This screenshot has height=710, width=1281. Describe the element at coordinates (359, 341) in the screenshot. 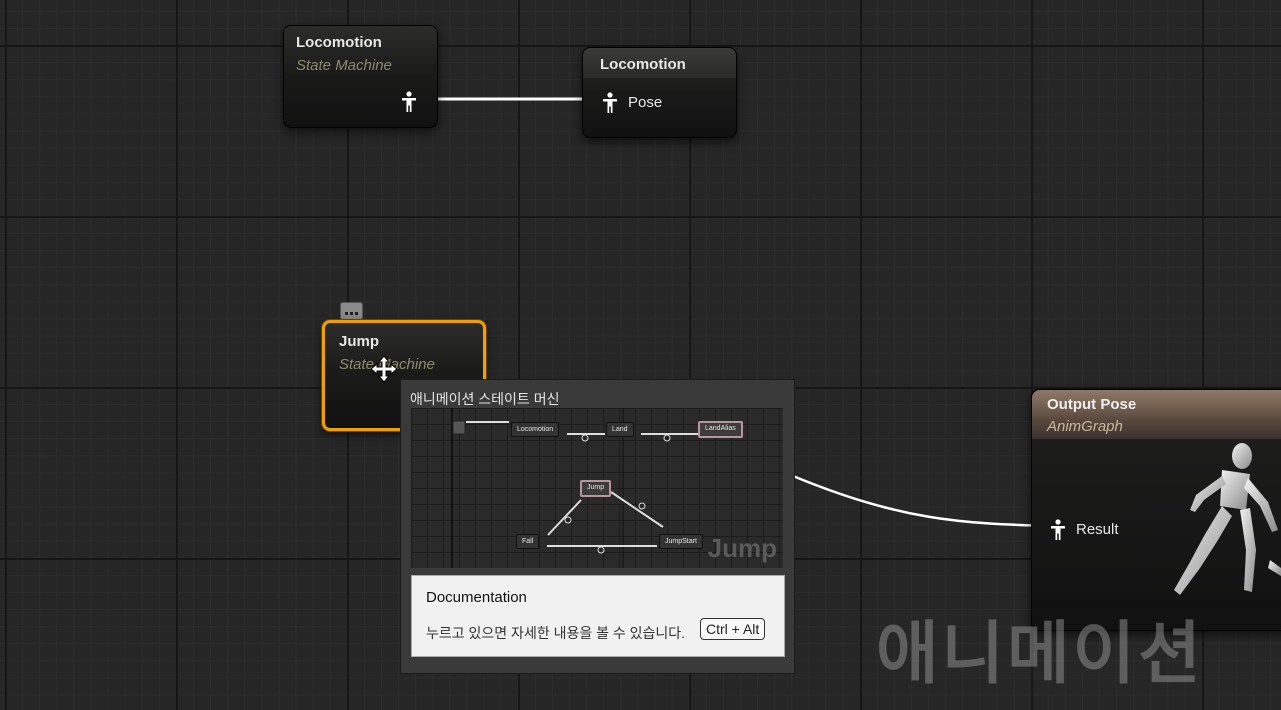

I see `node-title: Jump` at that location.